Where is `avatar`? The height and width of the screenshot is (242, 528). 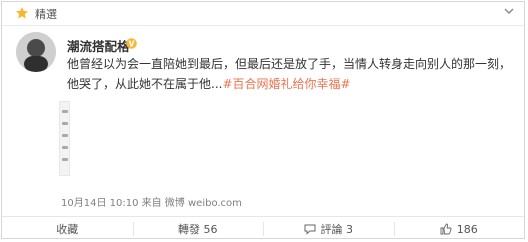
avatar is located at coordinates (36, 52).